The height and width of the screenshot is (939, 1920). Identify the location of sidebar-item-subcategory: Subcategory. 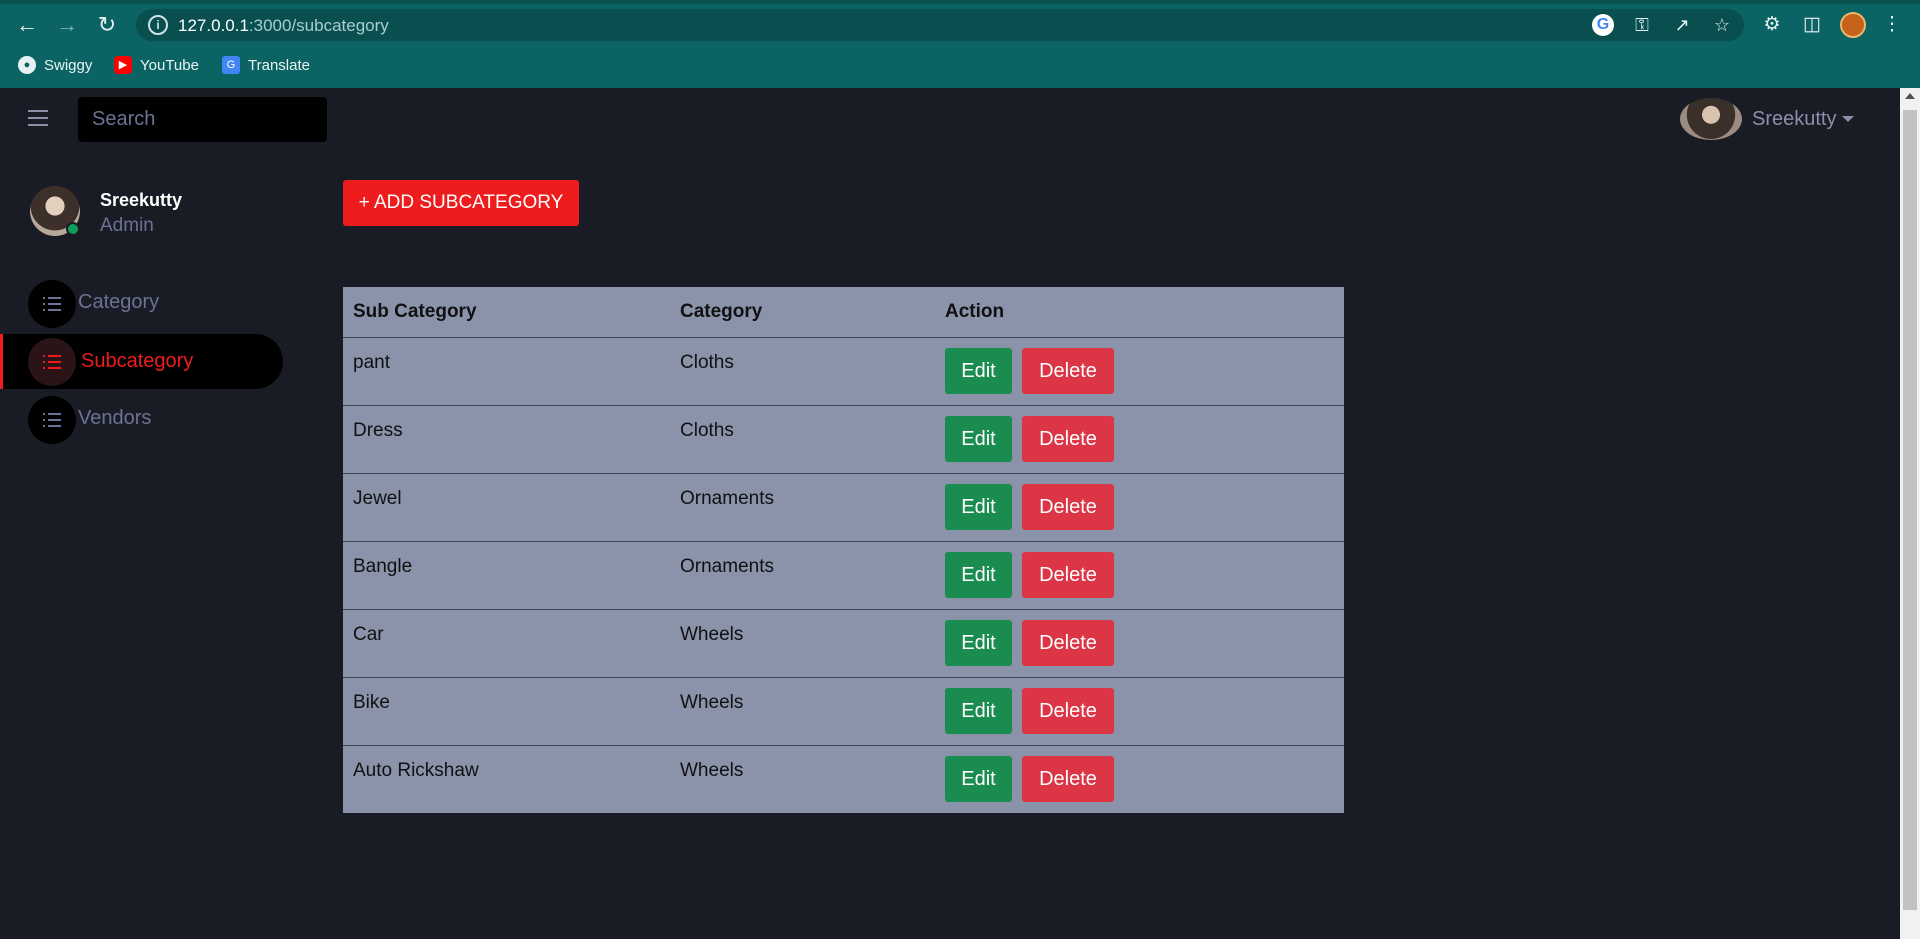
(141, 361).